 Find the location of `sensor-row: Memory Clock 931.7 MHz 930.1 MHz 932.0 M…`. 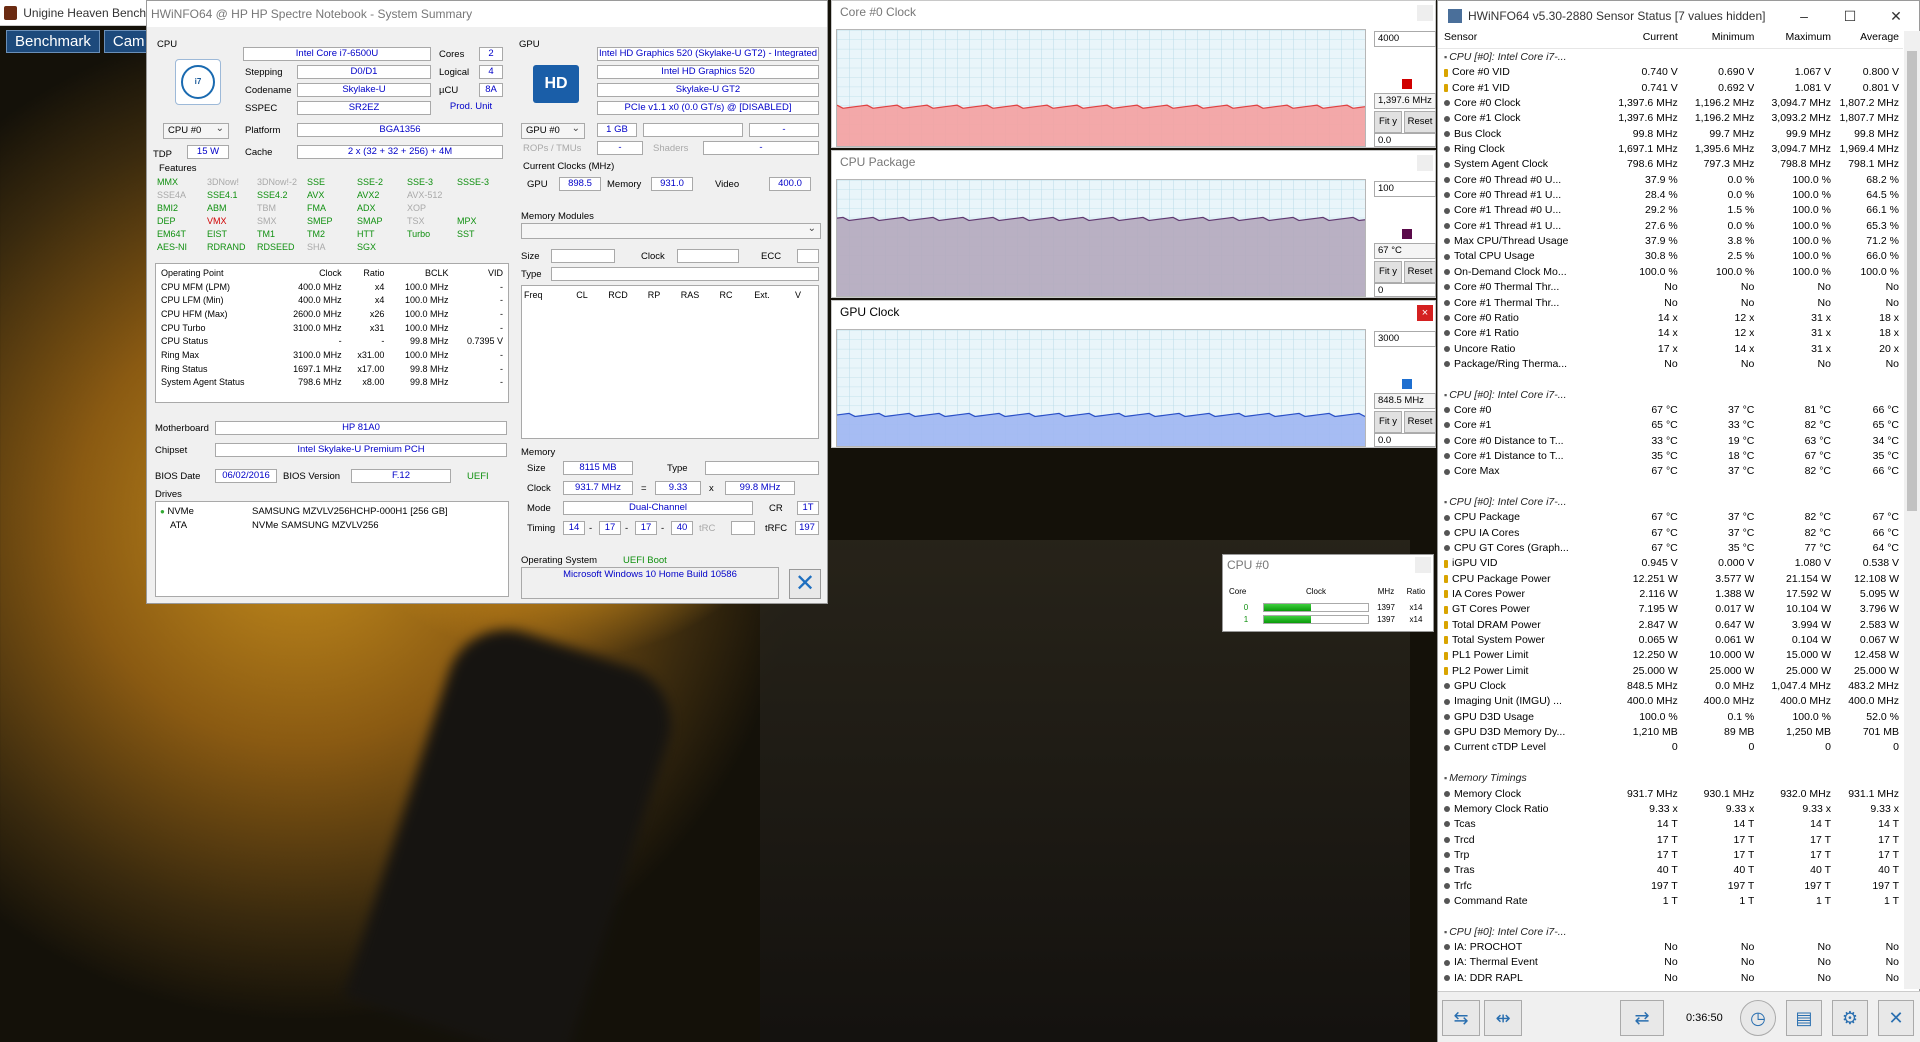

sensor-row: Memory Clock 931.7 MHz 930.1 MHz 932.0 M… is located at coordinates (1670, 794).